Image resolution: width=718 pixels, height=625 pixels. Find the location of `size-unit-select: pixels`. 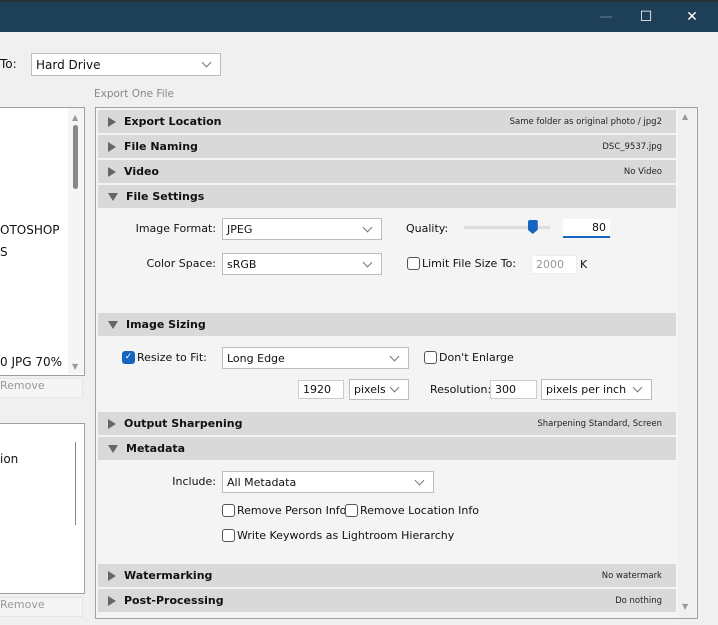

size-unit-select: pixels is located at coordinates (379, 389).